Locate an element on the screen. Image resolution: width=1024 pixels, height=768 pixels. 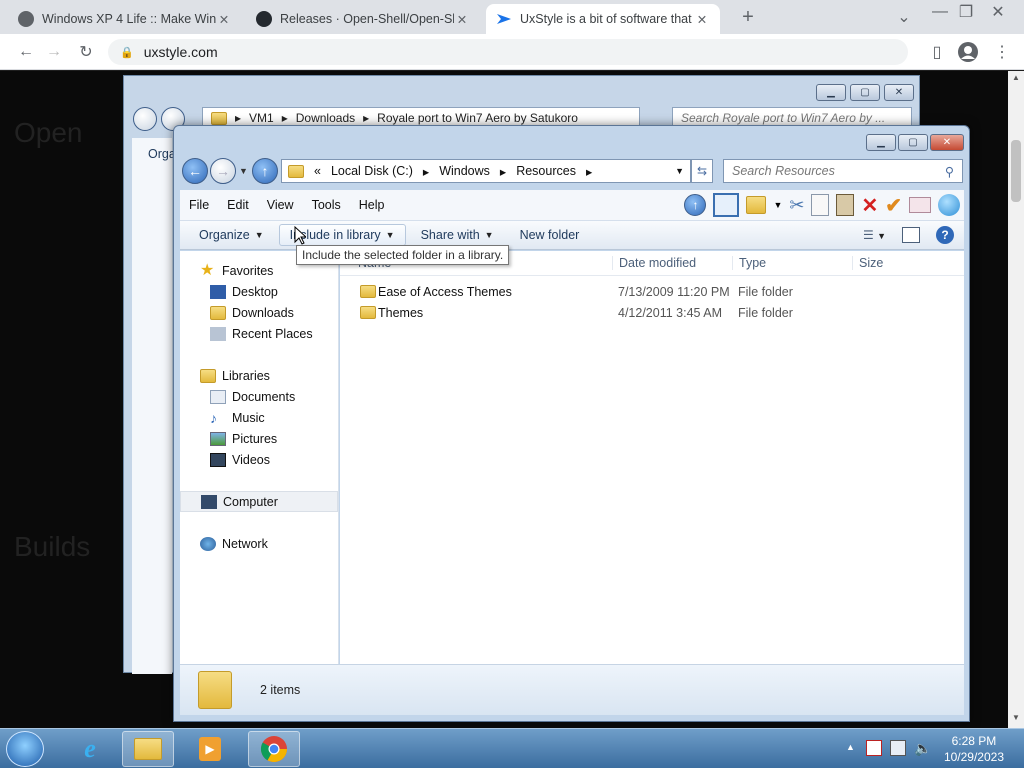
nav-desktop: Desktop is located at coordinates (259, 291).